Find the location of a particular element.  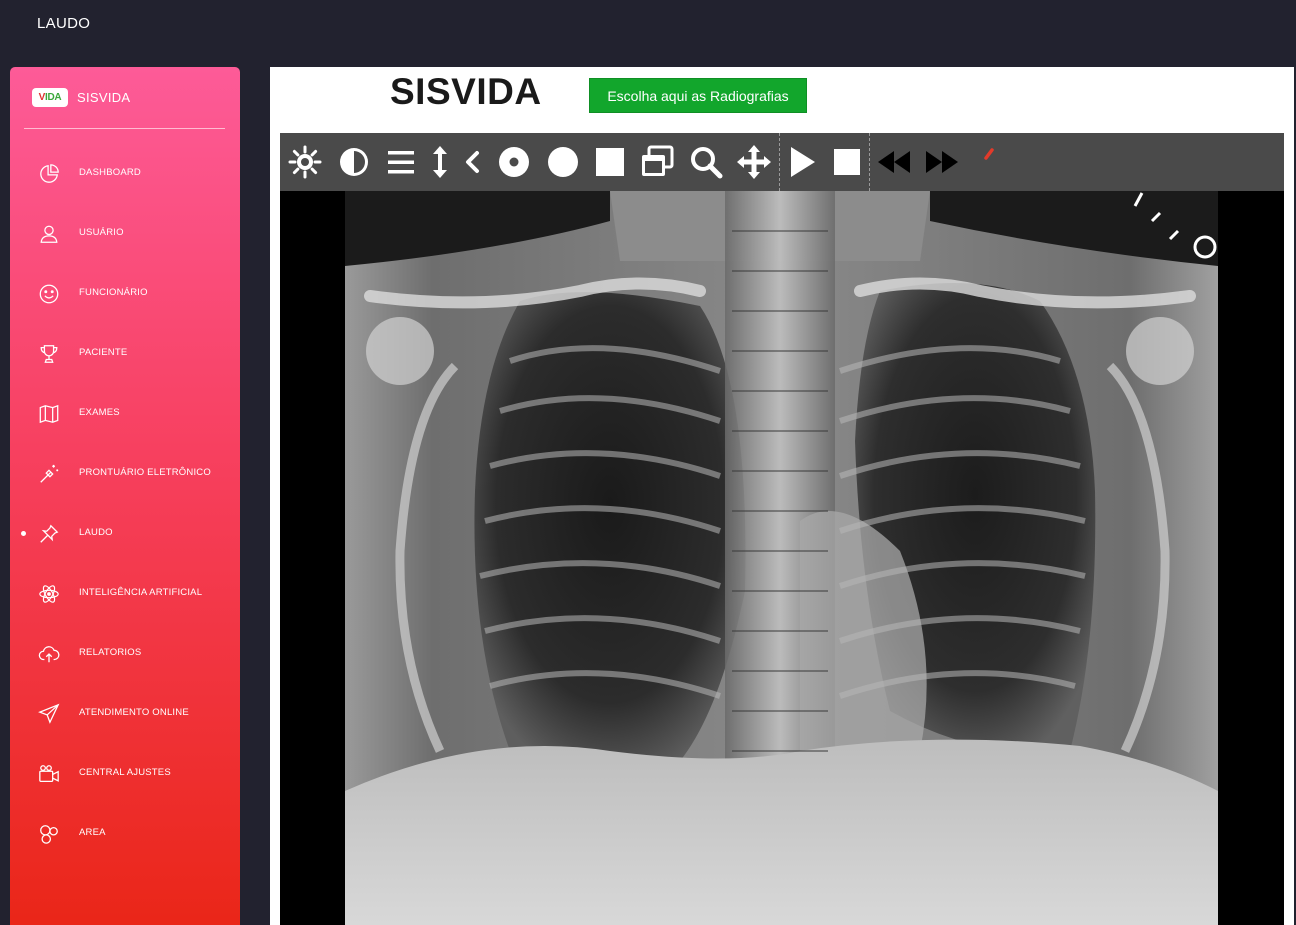

contrast-tool is located at coordinates (354, 162).